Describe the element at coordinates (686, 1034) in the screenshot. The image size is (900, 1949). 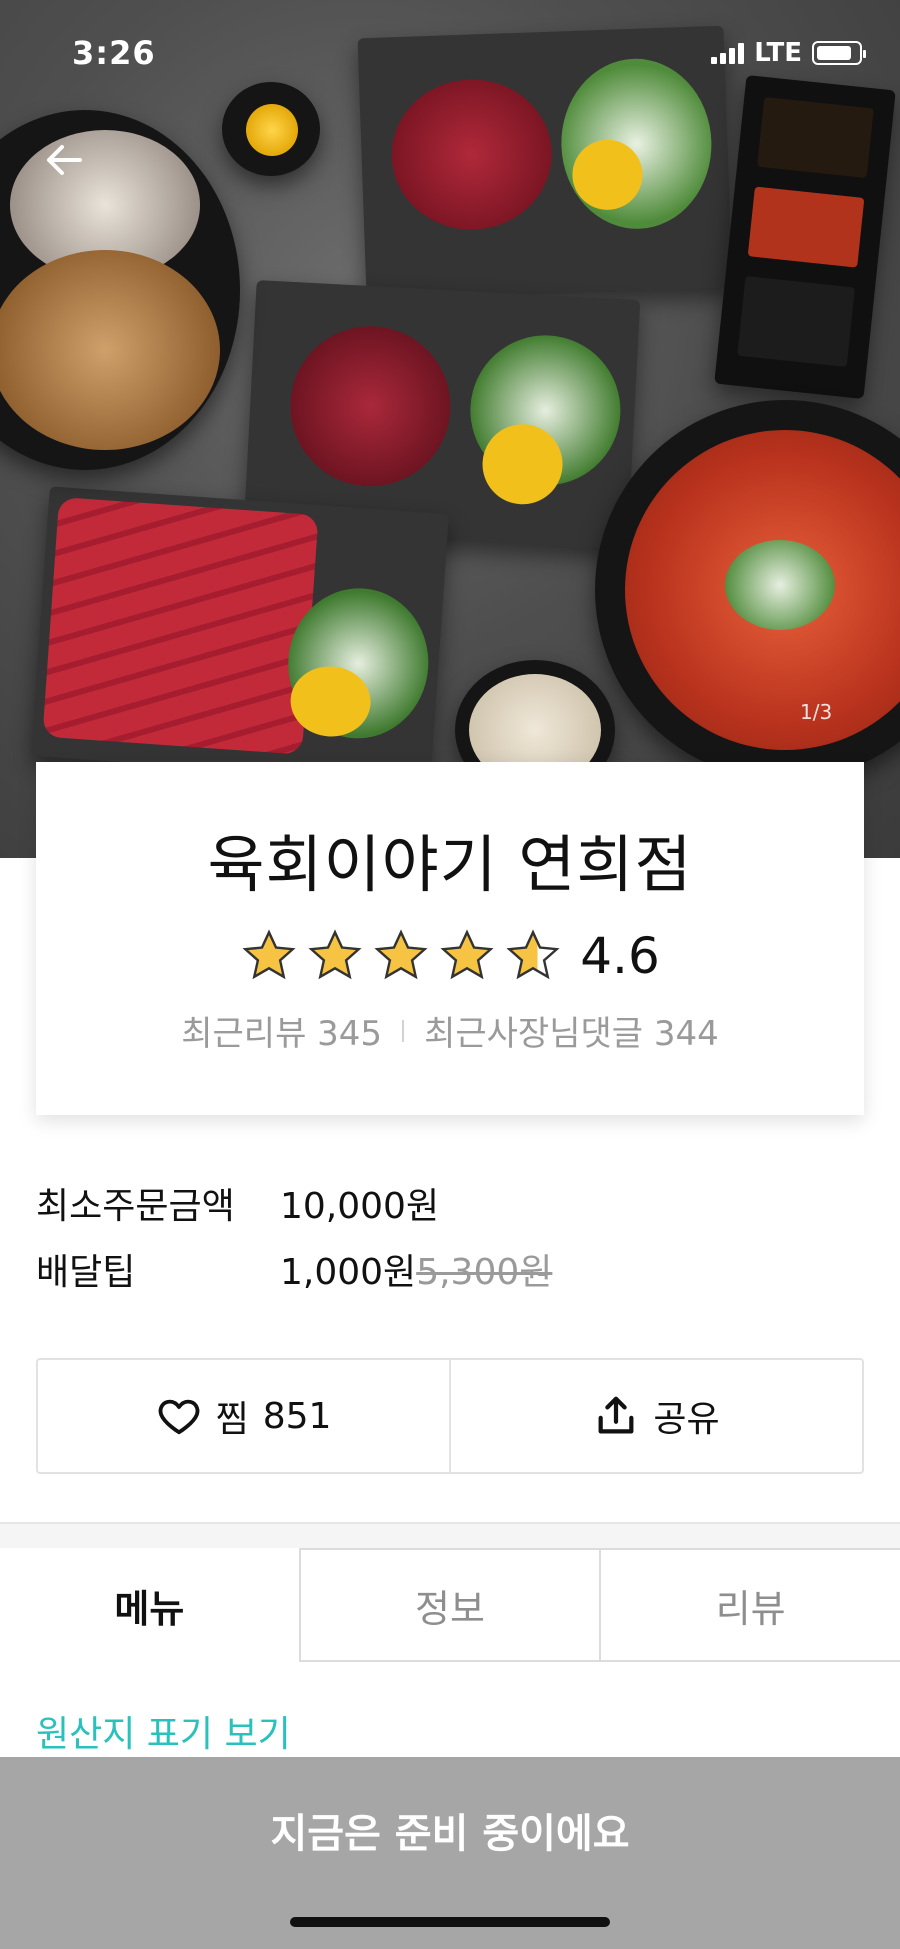
I see `owner-replies-count: 344` at that location.